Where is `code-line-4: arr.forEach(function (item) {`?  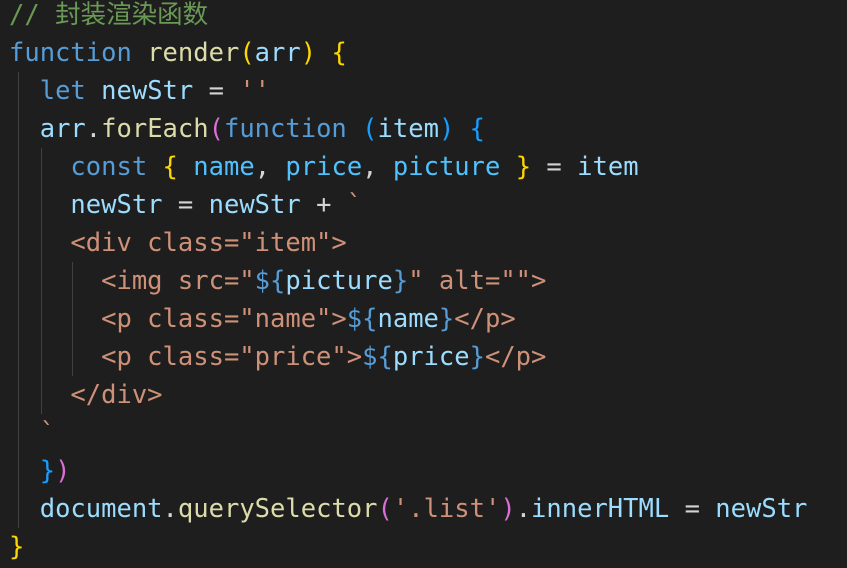 code-line-4: arr.forEach(function (item) { is located at coordinates (247, 129).